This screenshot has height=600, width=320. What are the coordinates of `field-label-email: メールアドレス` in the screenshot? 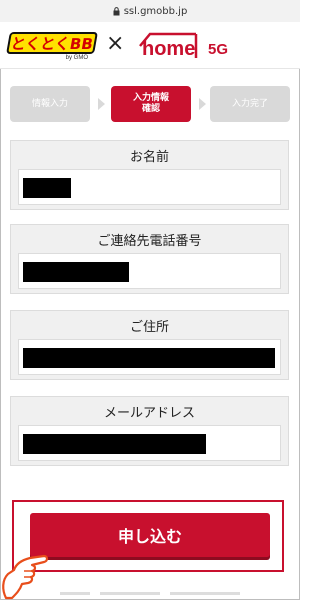 It's located at (149, 413).